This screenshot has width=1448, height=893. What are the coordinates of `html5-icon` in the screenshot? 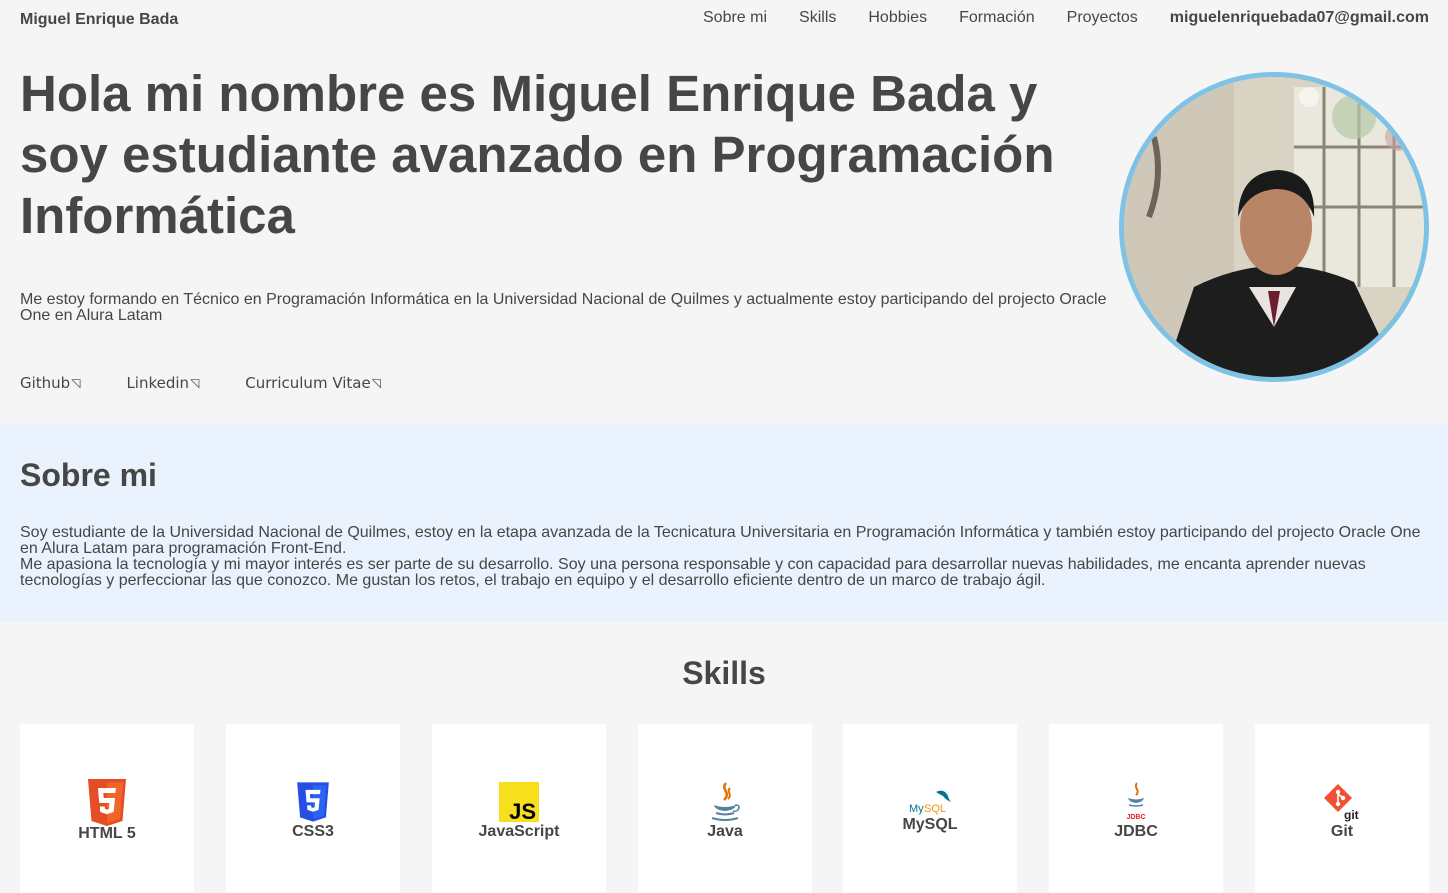 It's located at (107, 805).